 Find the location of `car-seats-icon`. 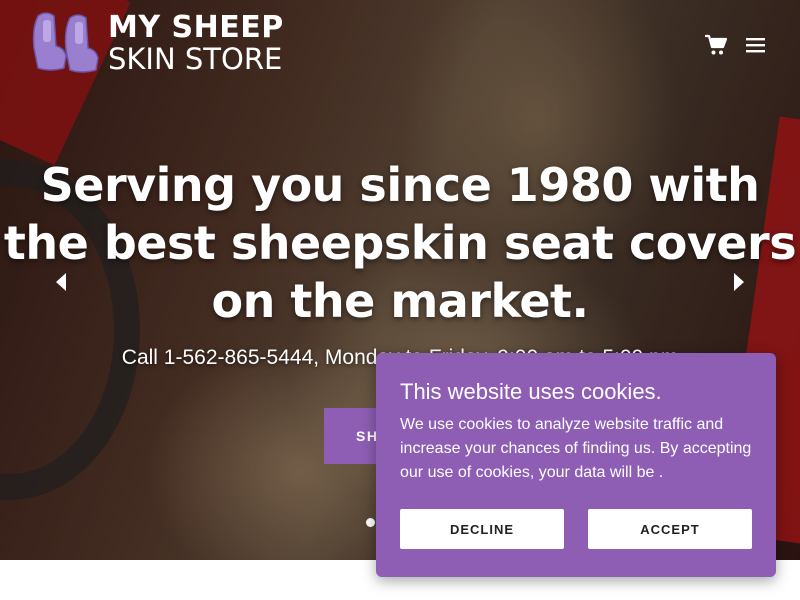

car-seats-icon is located at coordinates (68, 43).